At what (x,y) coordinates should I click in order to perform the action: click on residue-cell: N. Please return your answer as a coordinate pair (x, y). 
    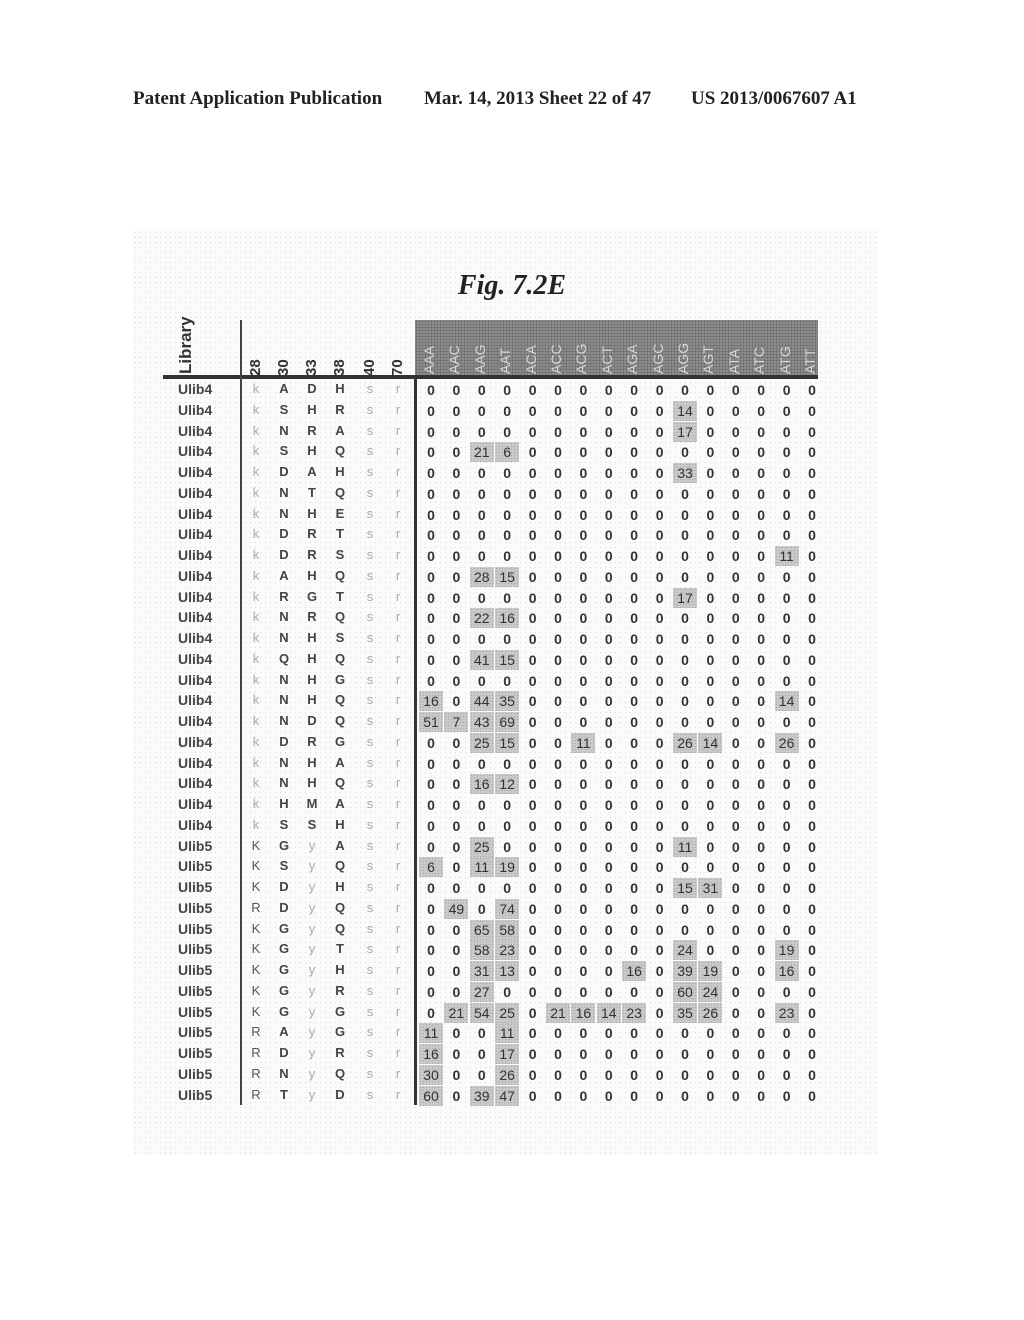
    Looking at the image, I should click on (284, 430).